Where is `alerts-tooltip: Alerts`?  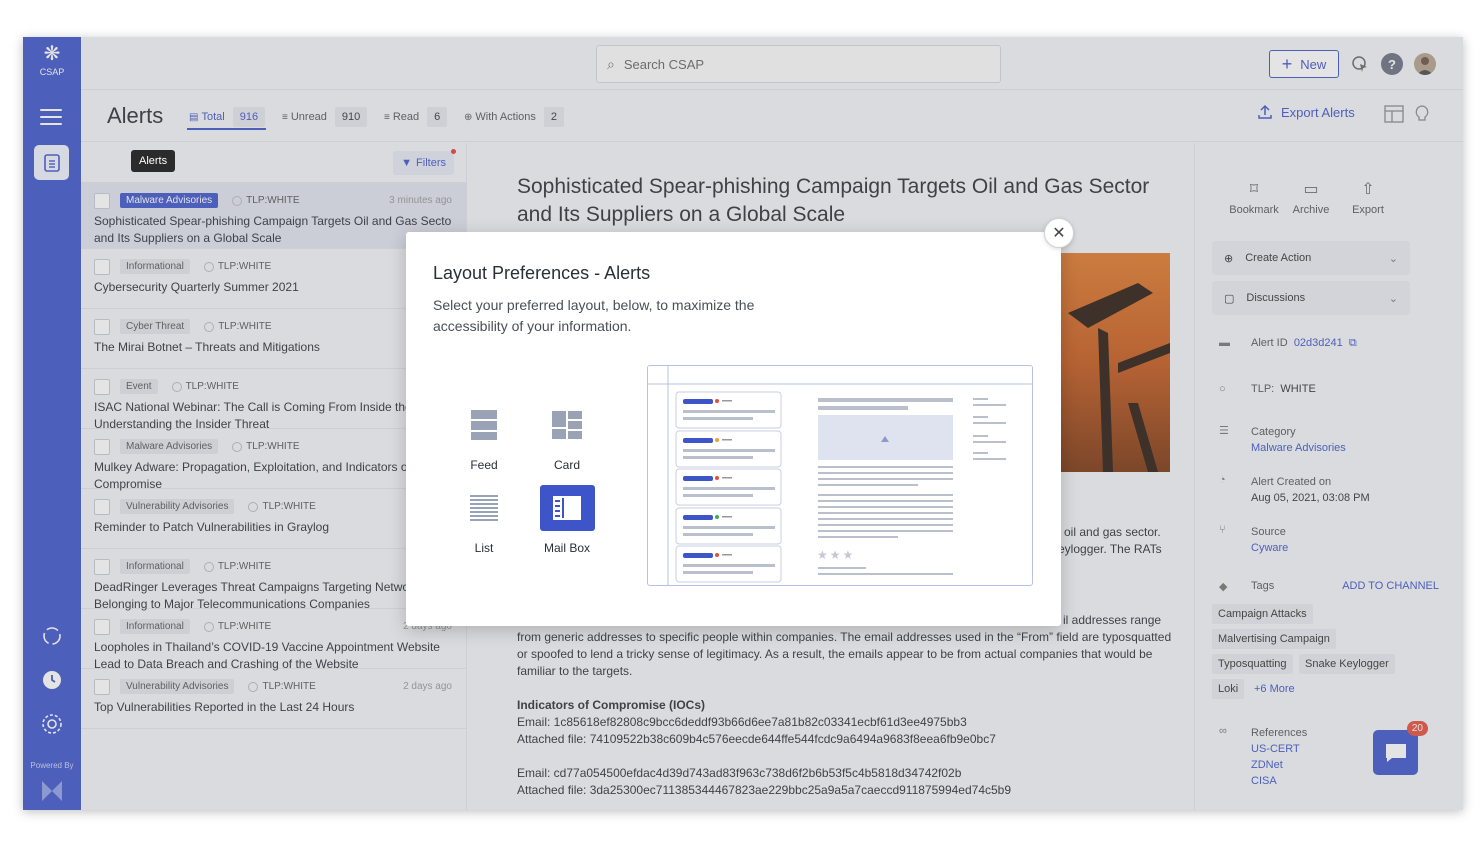 alerts-tooltip: Alerts is located at coordinates (153, 161).